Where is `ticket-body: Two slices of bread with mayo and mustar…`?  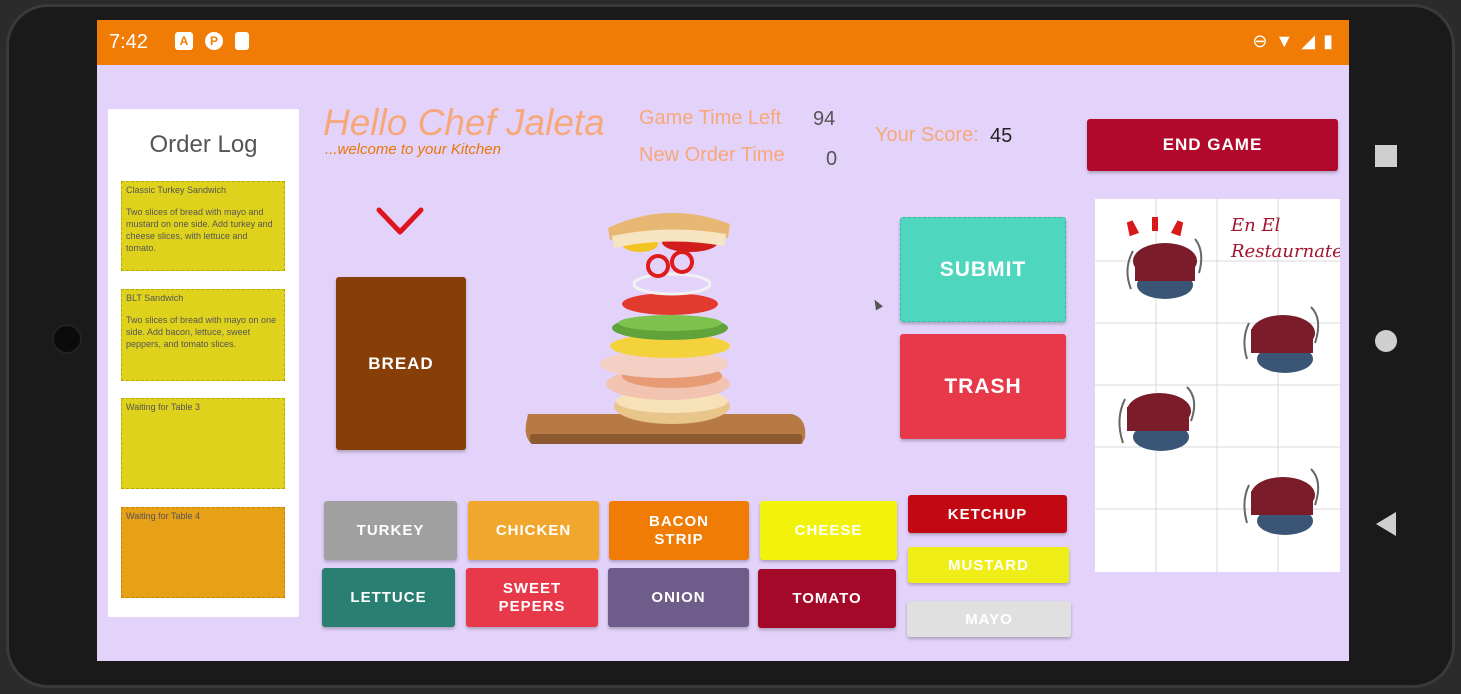 ticket-body: Two slices of bread with mayo and mustar… is located at coordinates (199, 230).